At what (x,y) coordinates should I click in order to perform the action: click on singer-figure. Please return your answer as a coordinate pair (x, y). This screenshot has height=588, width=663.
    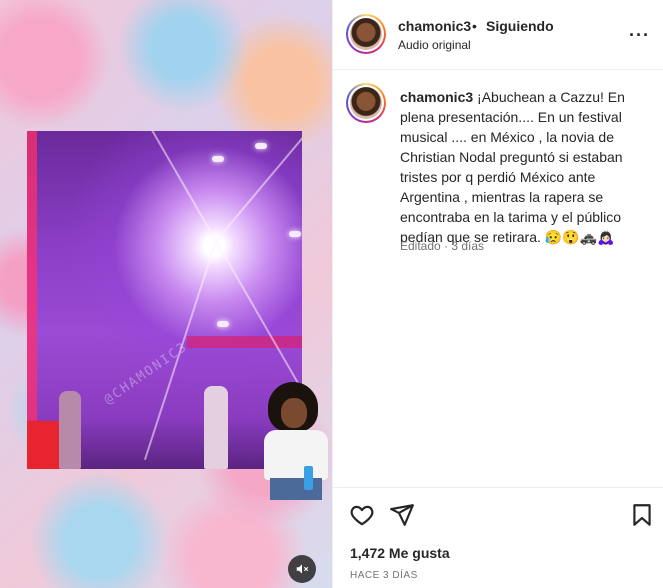
    Looking at the image, I should click on (216, 427).